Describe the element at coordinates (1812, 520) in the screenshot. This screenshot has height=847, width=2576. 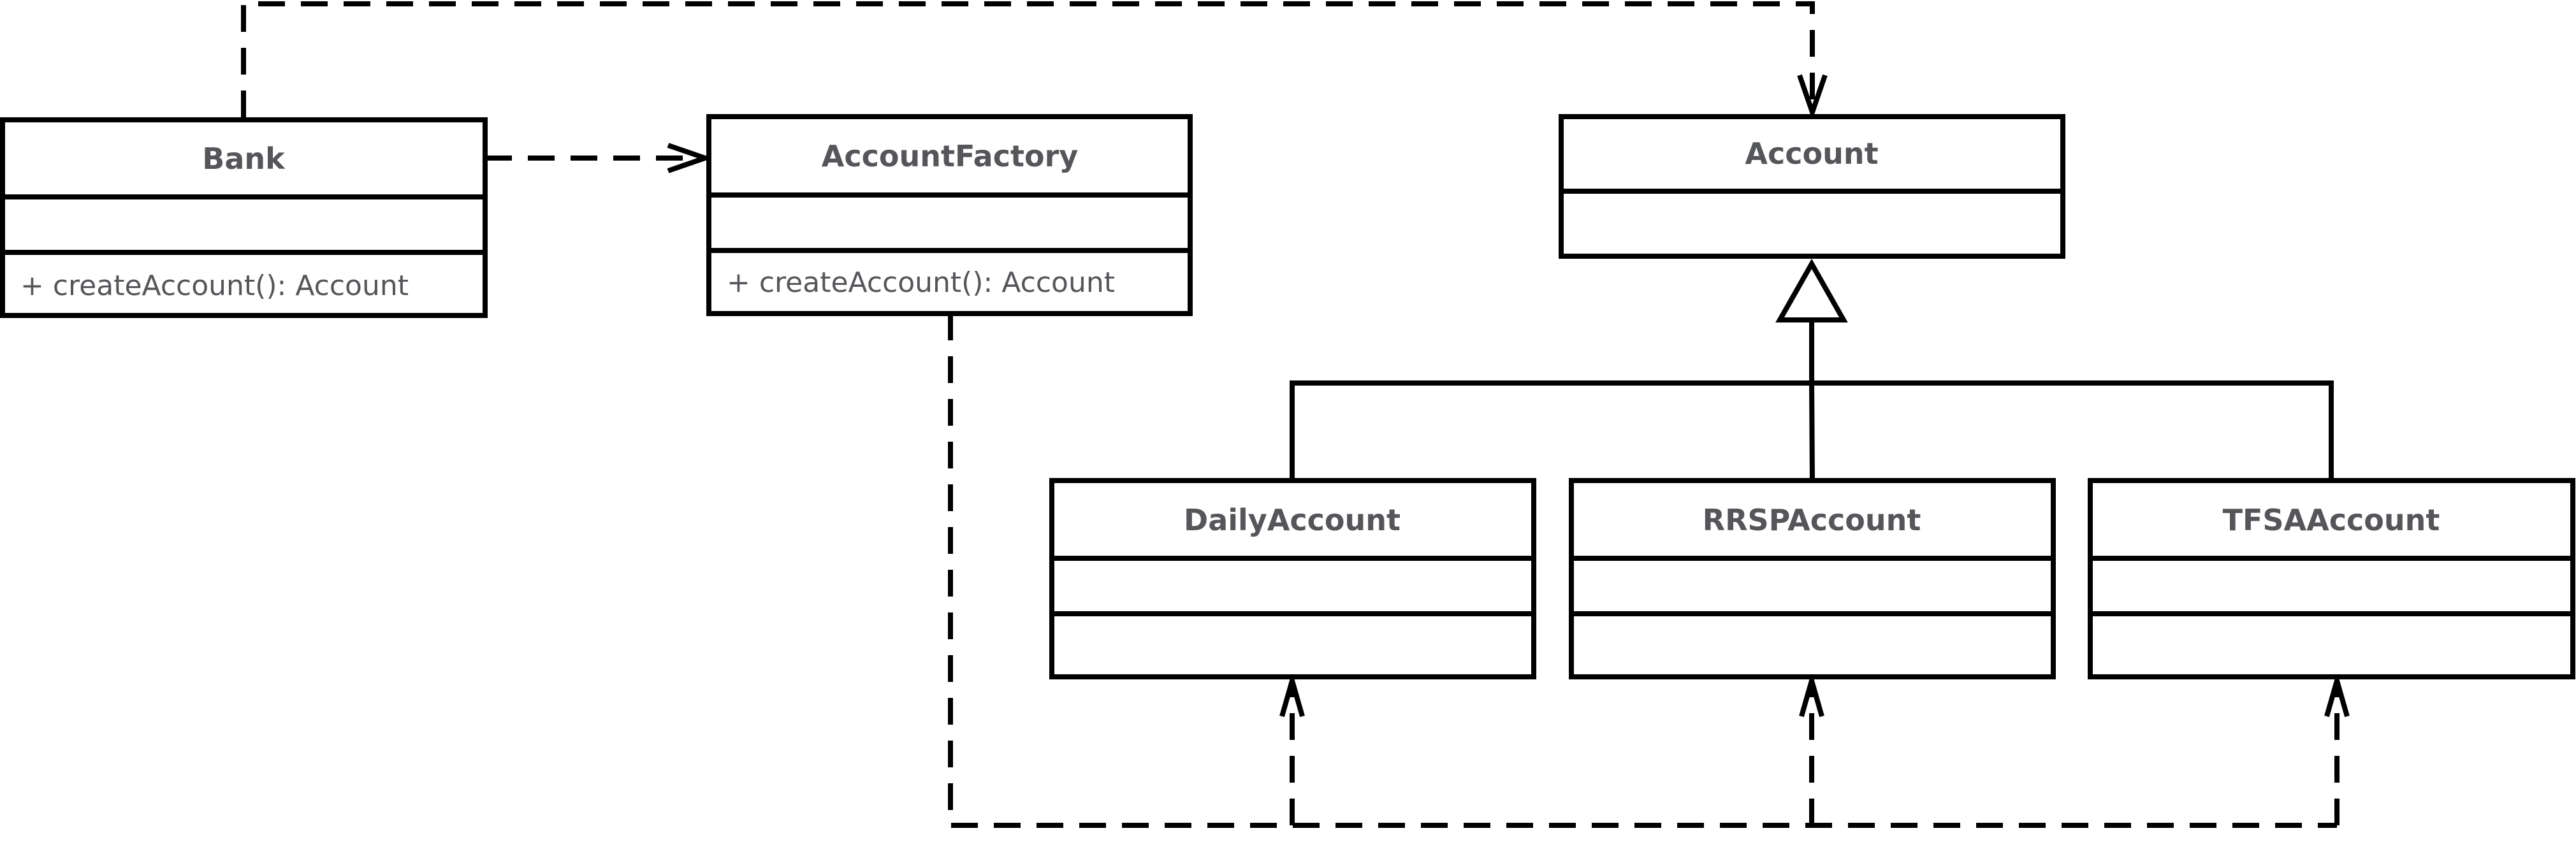
I see `class-name: RRSPAccount` at that location.